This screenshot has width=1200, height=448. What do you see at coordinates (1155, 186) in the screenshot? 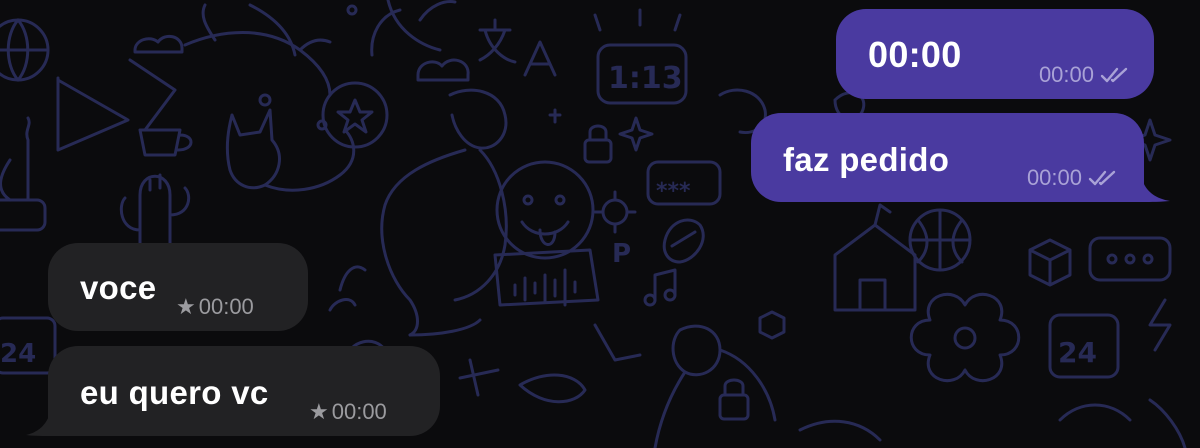
I see `outgoing-bubble-tail` at bounding box center [1155, 186].